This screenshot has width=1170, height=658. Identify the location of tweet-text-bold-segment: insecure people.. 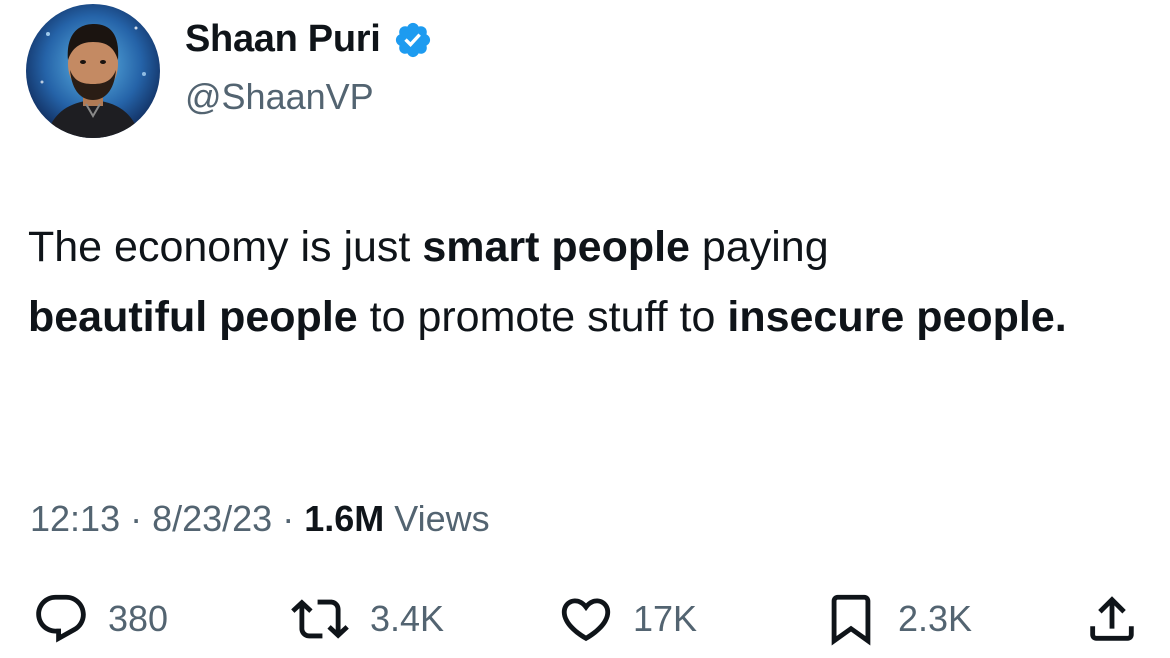
(897, 317).